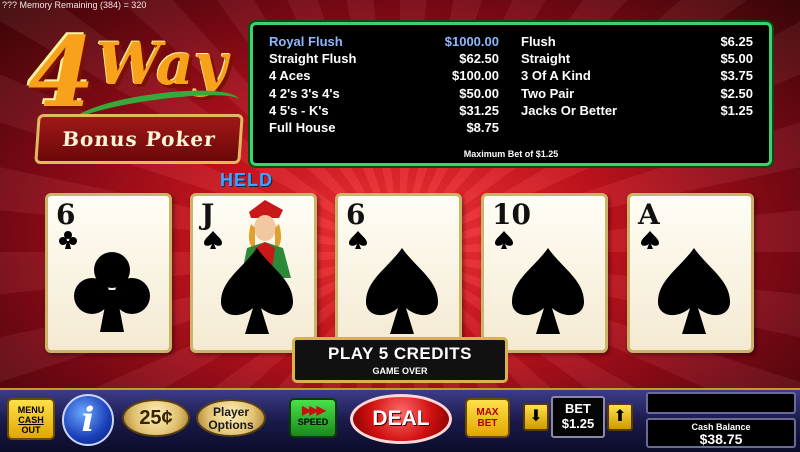 This screenshot has width=800, height=452. What do you see at coordinates (487, 412) in the screenshot?
I see `max-label: MAX` at bounding box center [487, 412].